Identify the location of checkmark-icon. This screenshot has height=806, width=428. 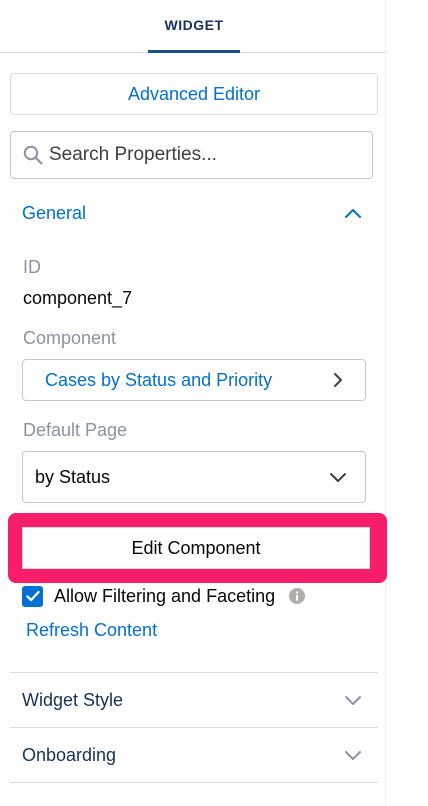
(32, 596).